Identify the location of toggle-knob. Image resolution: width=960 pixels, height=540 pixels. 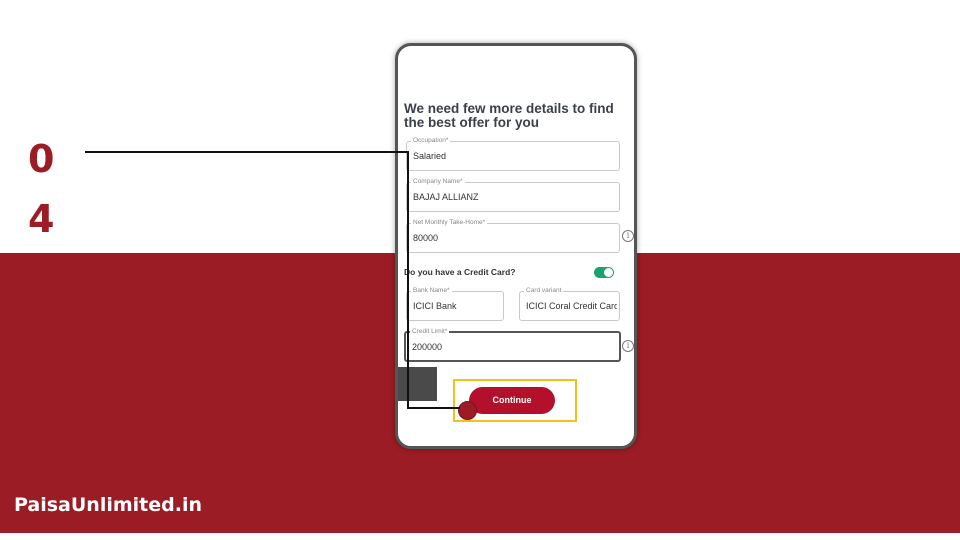
(608, 272).